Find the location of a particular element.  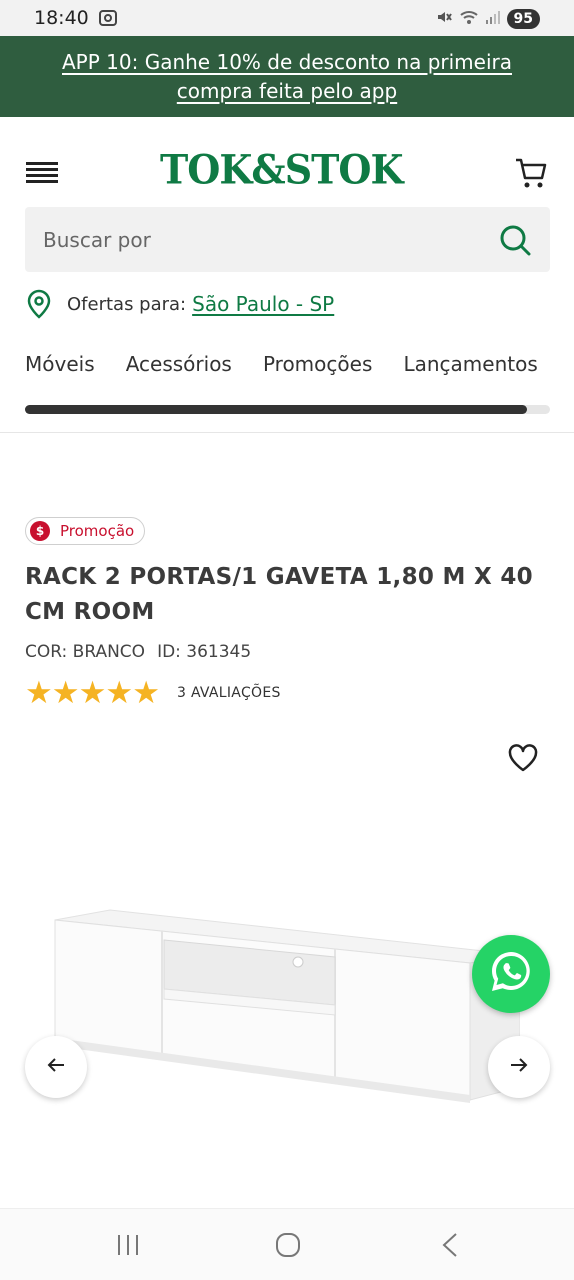

promo-badge: $ Promoção is located at coordinates (85, 531).